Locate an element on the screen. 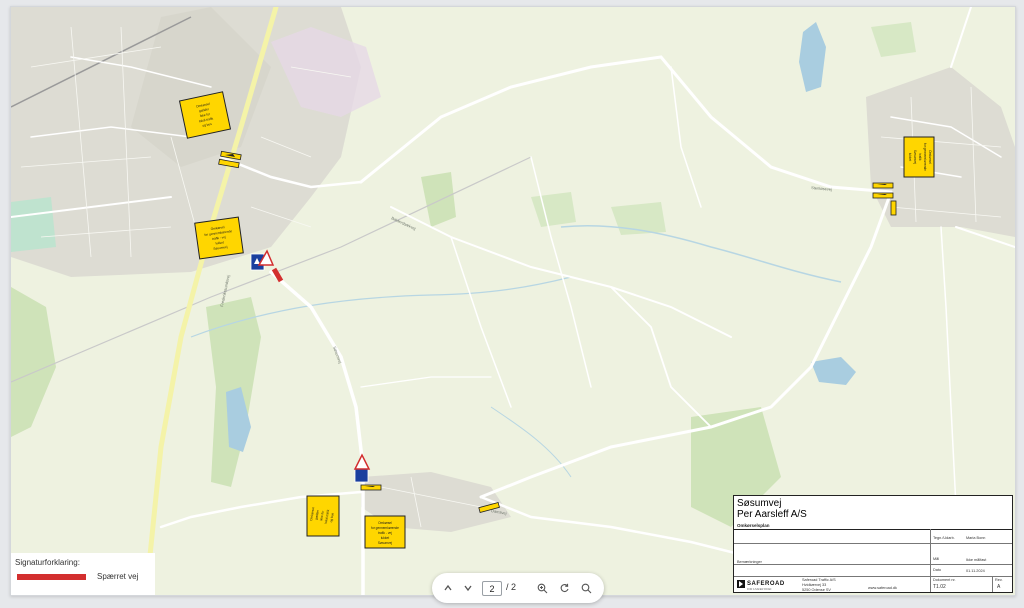  sign-3-line-1: Omkørsel is located at coordinates (930, 157).